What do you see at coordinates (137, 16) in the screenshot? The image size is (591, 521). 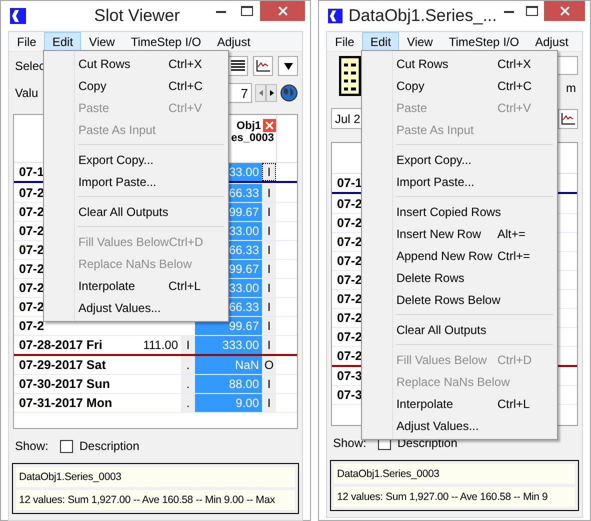 I see `window-title: Slot Viewer` at bounding box center [137, 16].